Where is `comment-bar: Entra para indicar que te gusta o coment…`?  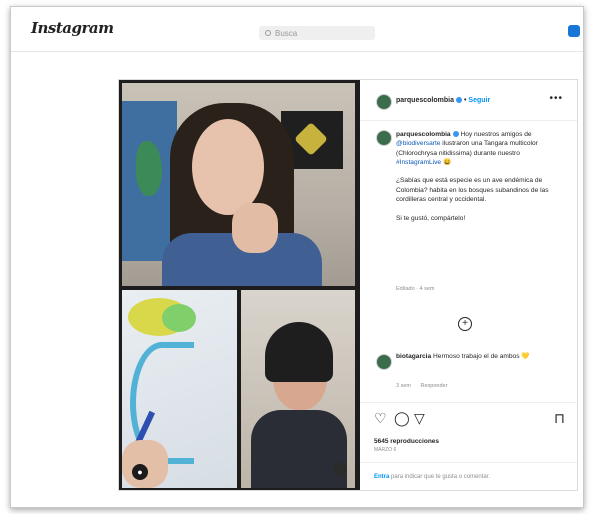
comment-bar: Entra para indicar que te gusta o coment… is located at coordinates (468, 476).